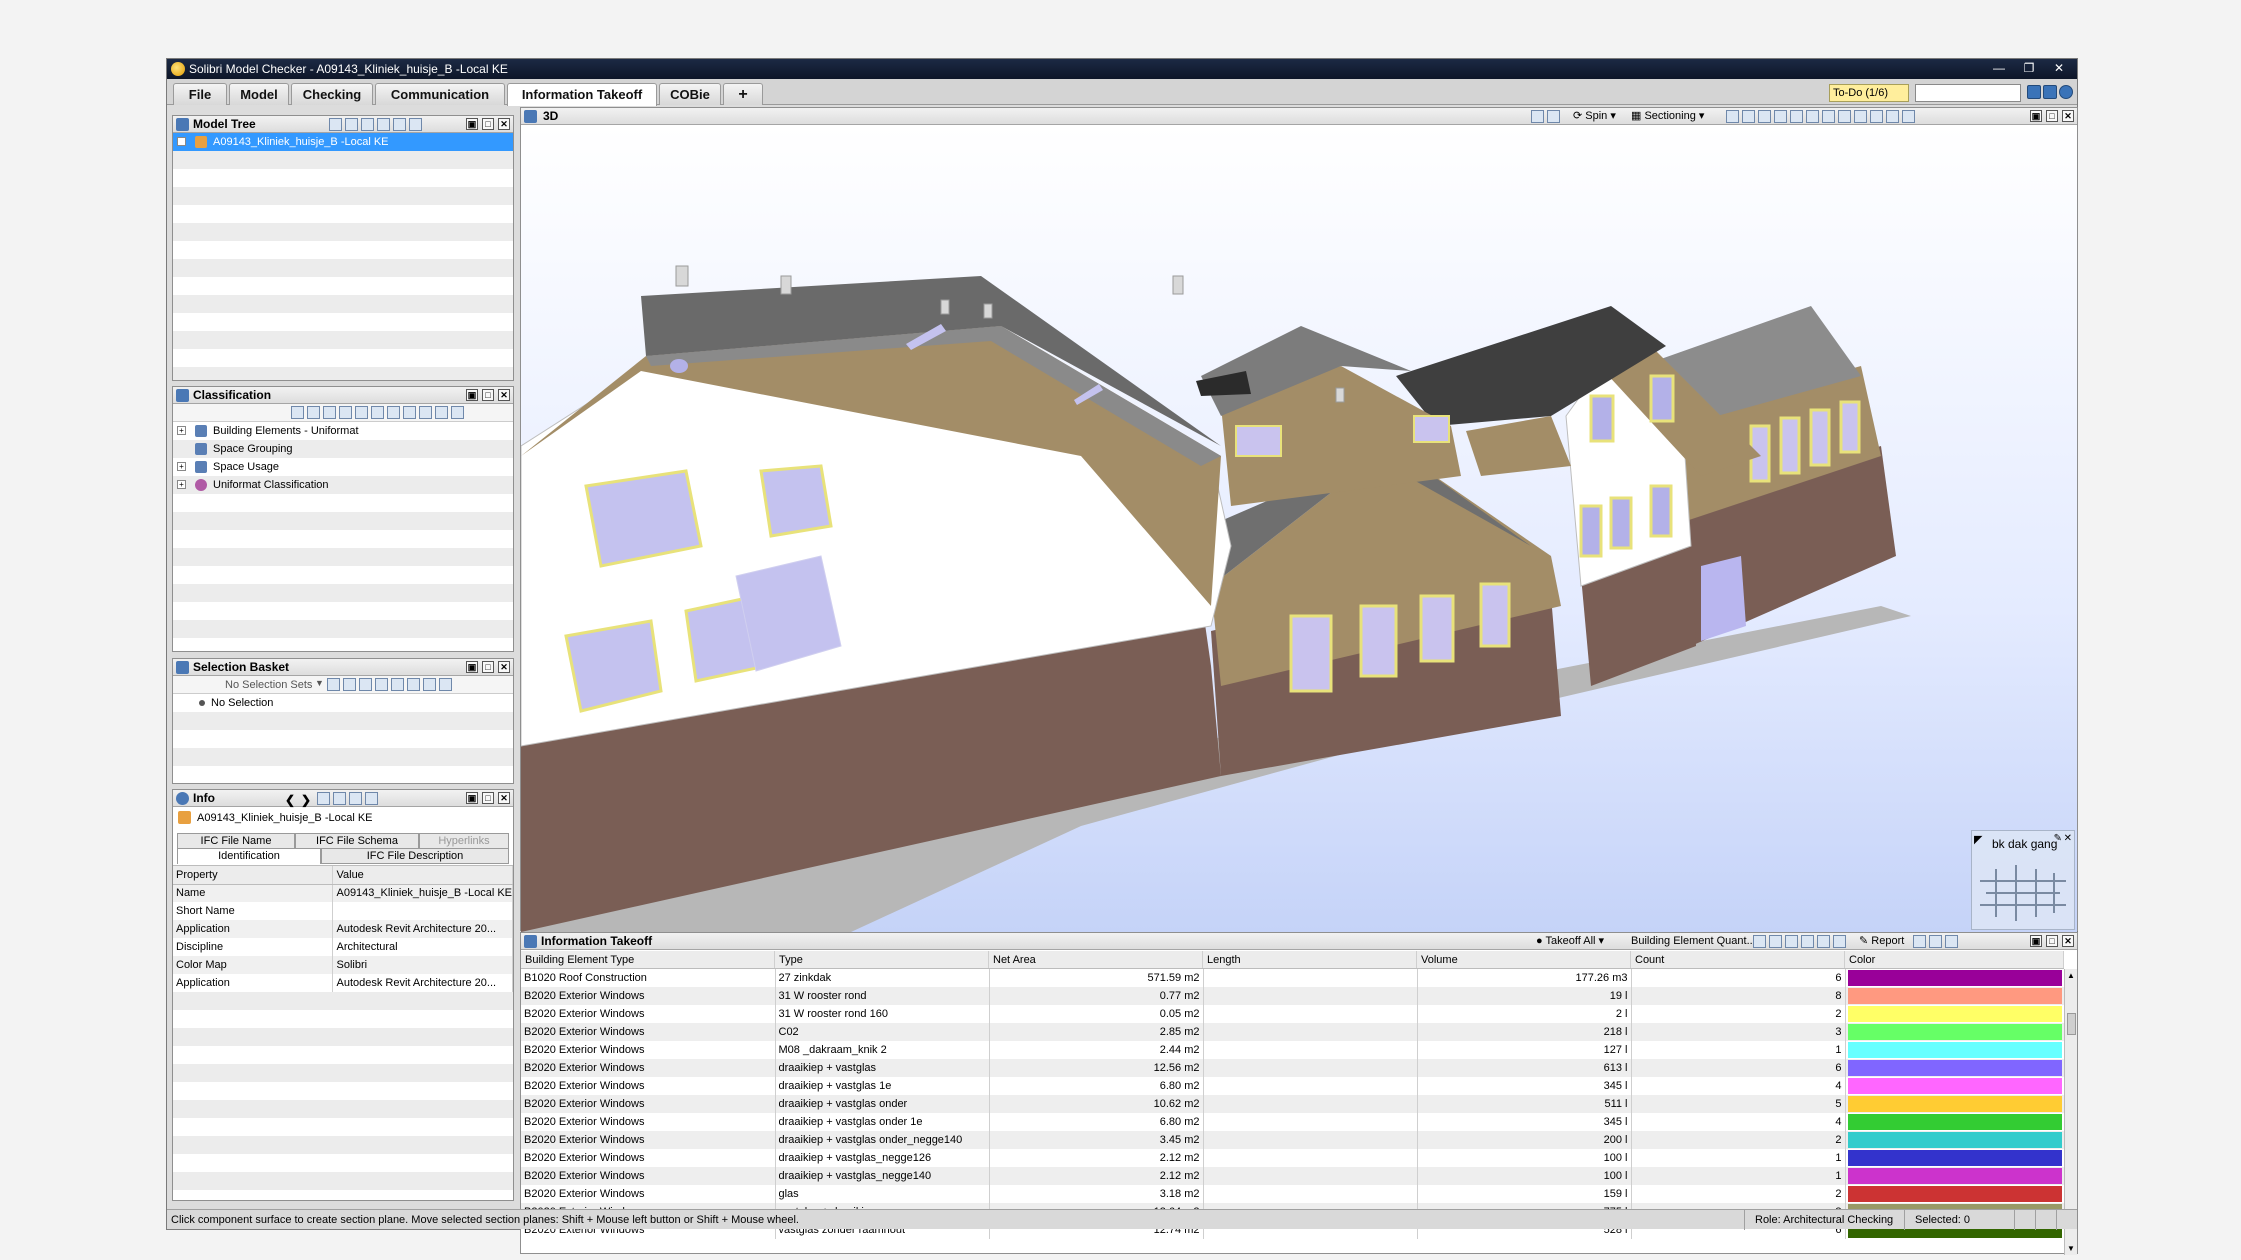  What do you see at coordinates (2071, 1248) in the screenshot?
I see `scroll-down-icon: ▼` at bounding box center [2071, 1248].